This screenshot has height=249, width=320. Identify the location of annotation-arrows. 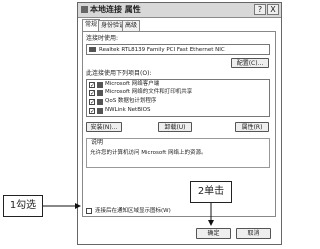
(128, 214).